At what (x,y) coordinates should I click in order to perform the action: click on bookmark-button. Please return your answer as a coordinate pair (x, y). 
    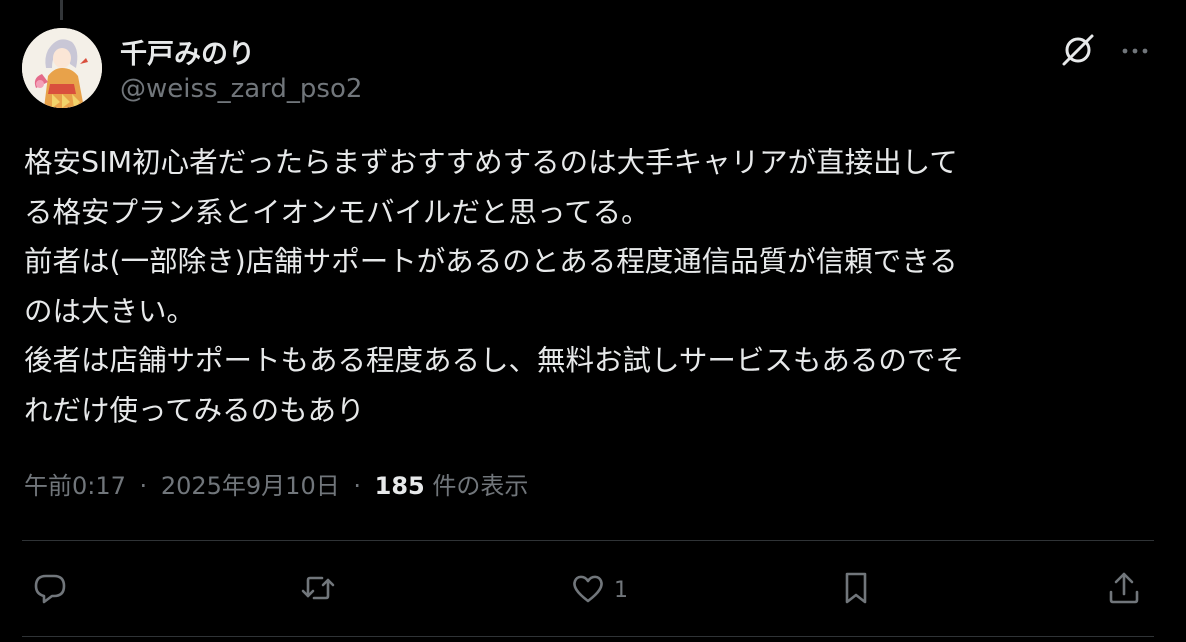
    Looking at the image, I should click on (859, 590).